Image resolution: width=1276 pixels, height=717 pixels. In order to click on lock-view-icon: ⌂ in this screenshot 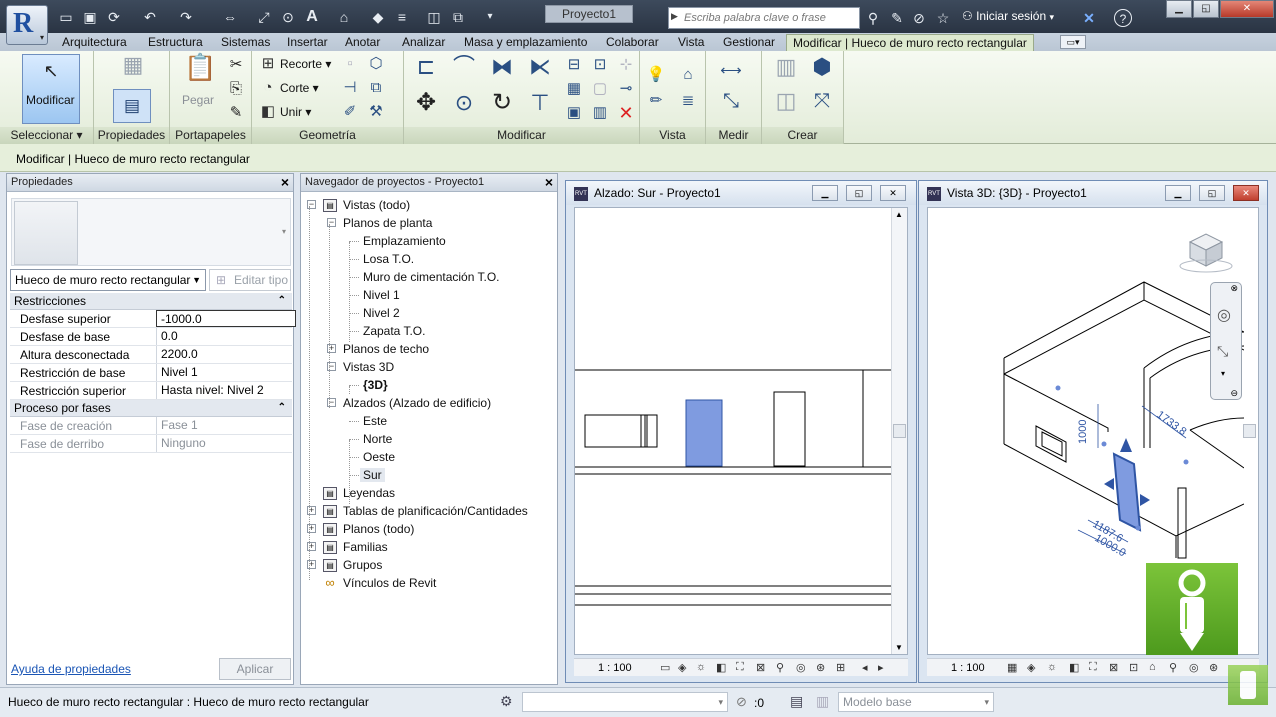, I will do `click(1152, 667)`.